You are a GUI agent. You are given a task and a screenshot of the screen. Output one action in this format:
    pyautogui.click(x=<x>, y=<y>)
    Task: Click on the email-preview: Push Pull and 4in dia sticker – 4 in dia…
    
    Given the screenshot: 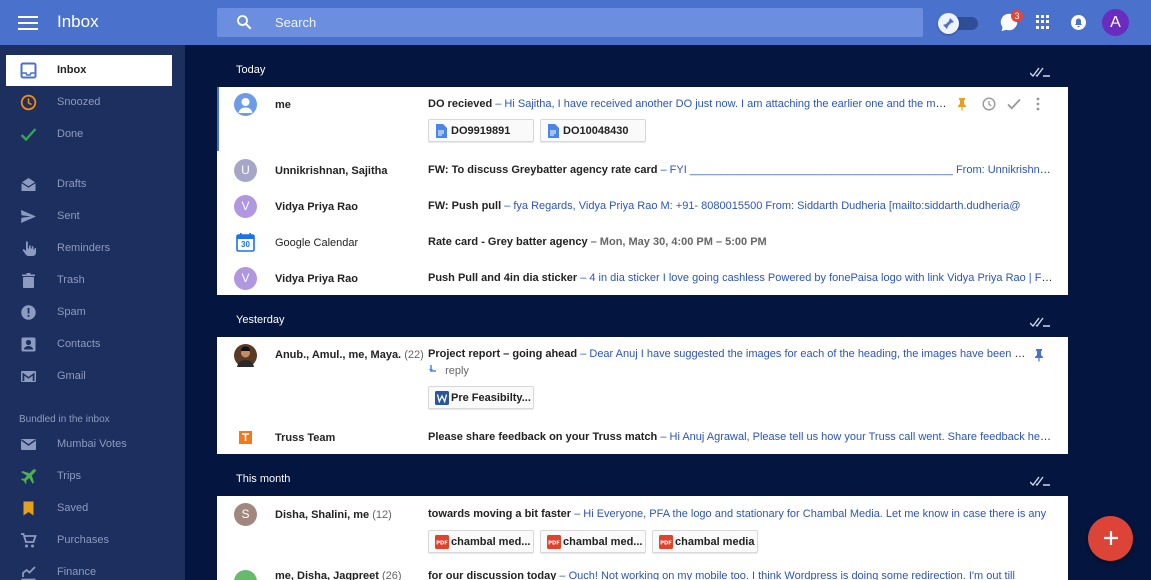 What is the action you would take?
    pyautogui.click(x=740, y=278)
    